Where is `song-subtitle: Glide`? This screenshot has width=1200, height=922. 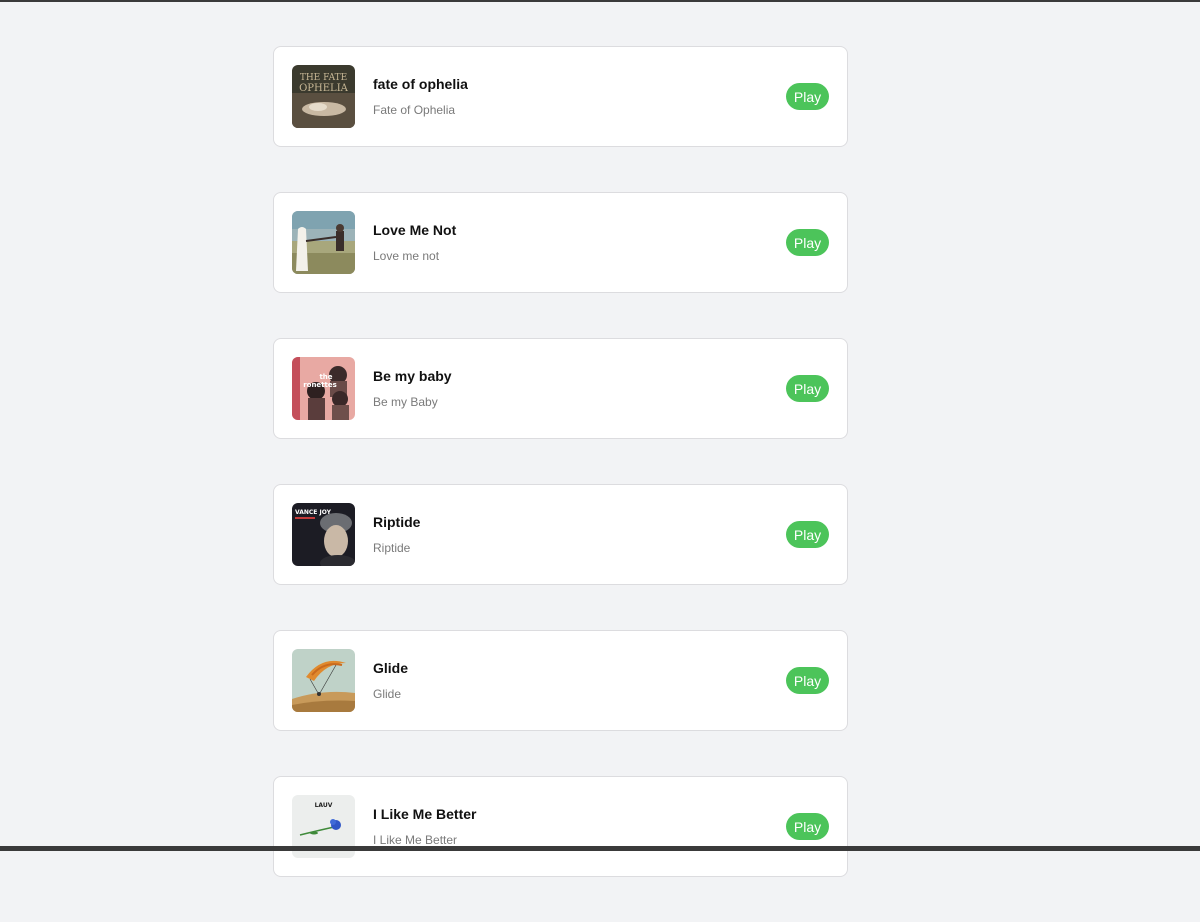 song-subtitle: Glide is located at coordinates (387, 694).